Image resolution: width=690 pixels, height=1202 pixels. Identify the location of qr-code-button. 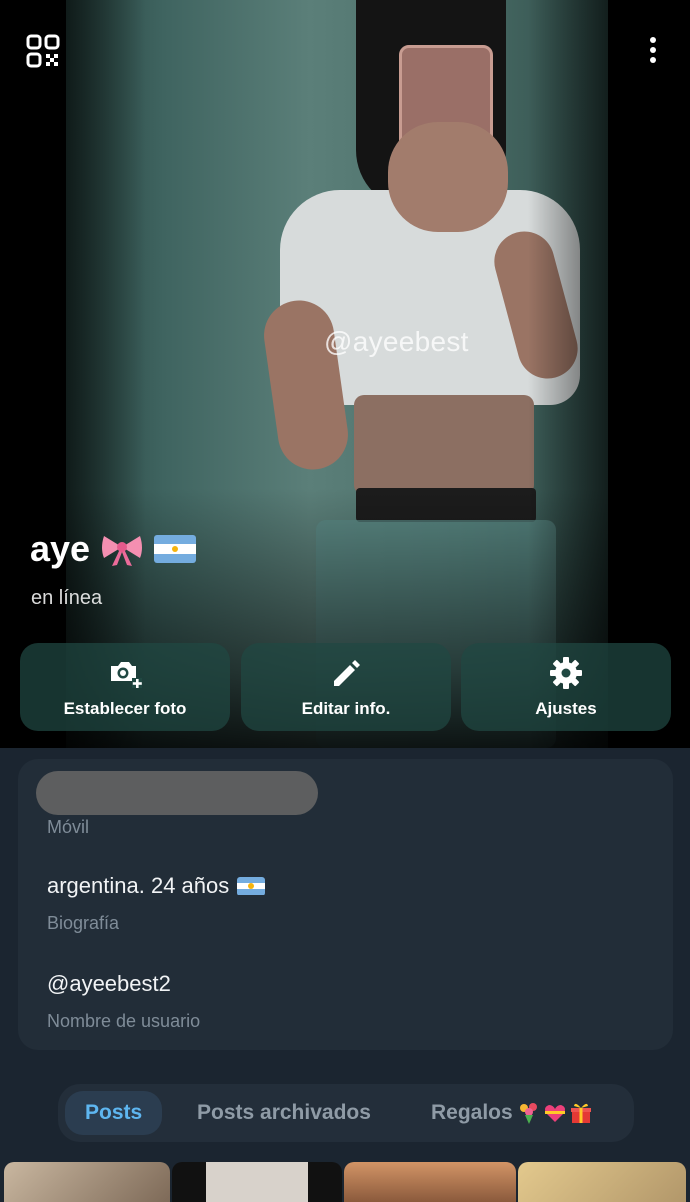
(43, 51).